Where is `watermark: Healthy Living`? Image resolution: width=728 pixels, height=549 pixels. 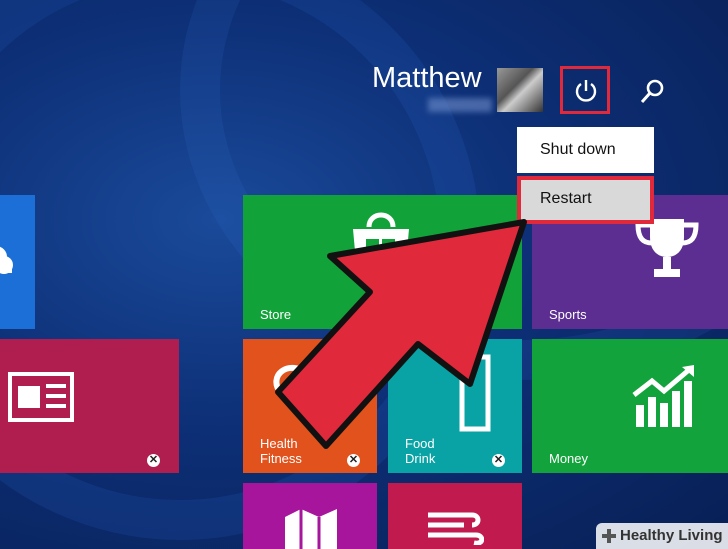
watermark: Healthy Living is located at coordinates (662, 536).